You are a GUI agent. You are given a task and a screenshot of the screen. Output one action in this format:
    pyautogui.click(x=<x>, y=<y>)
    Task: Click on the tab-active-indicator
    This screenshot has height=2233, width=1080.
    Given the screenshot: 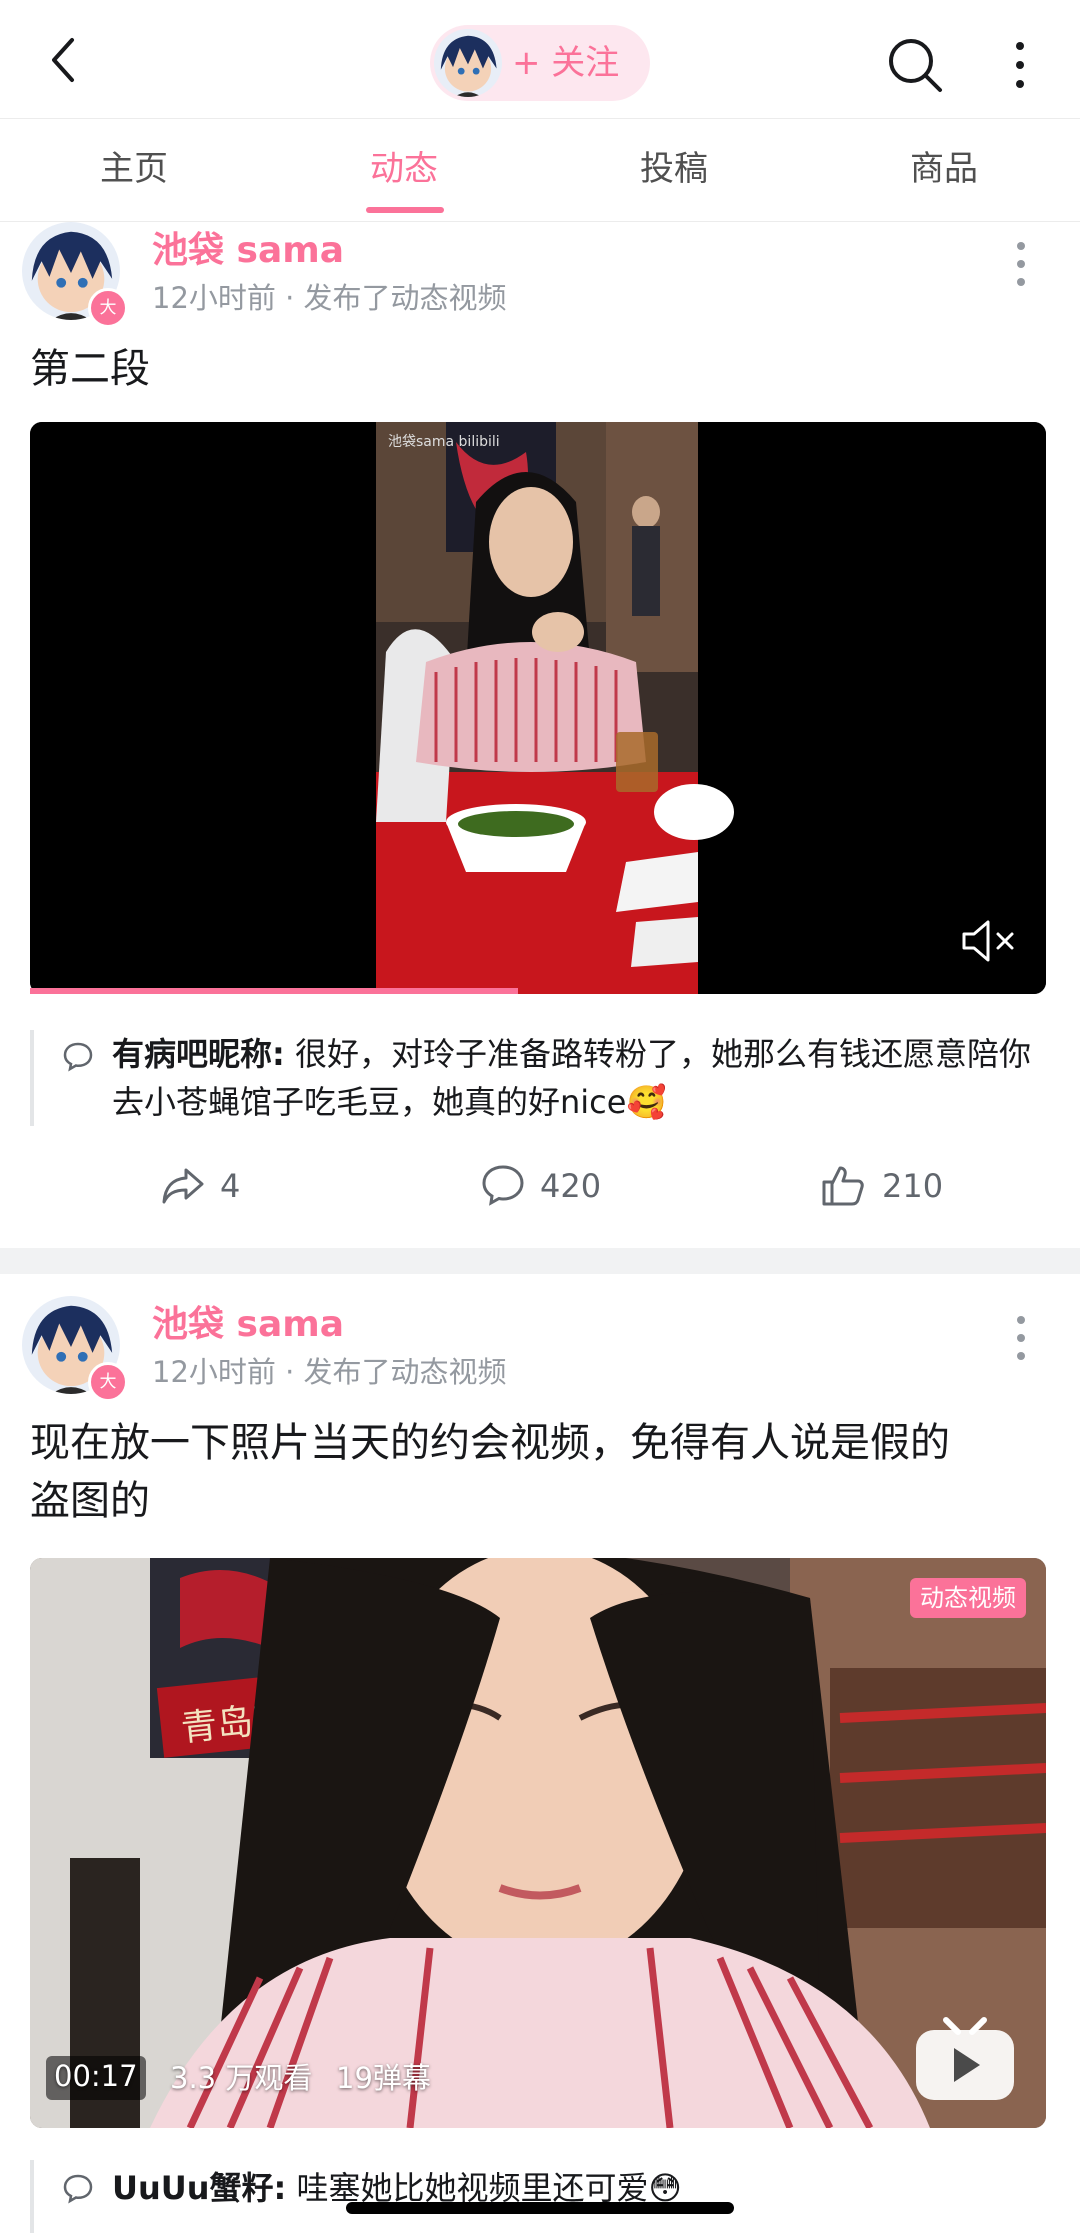 What is the action you would take?
    pyautogui.click(x=405, y=210)
    